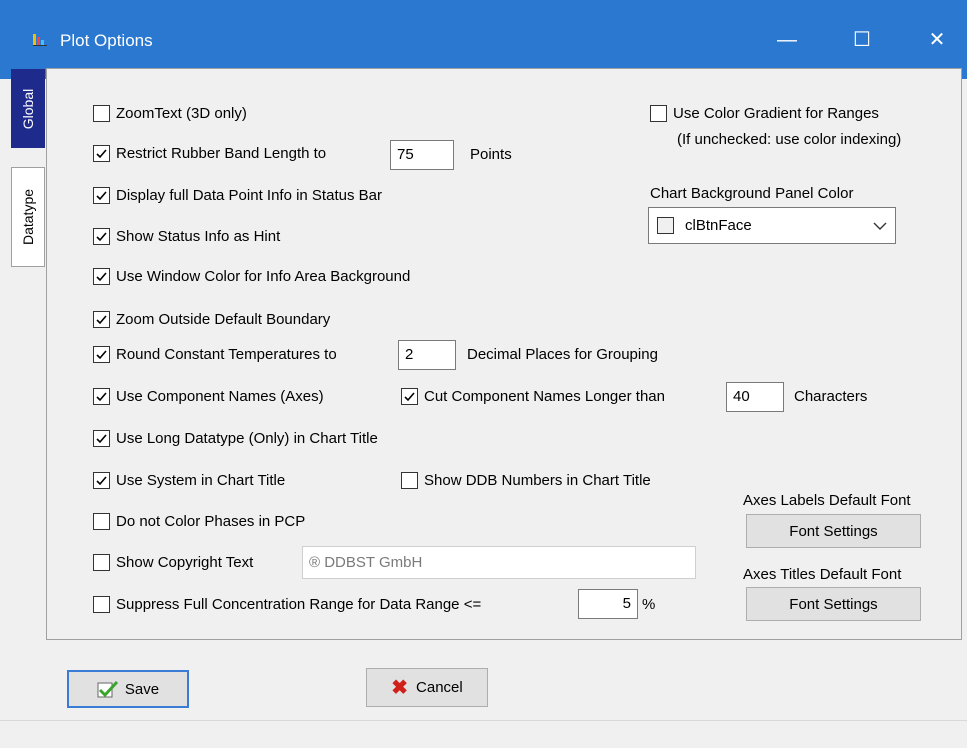 This screenshot has height=748, width=967. What do you see at coordinates (937, 40) in the screenshot?
I see `close-button: ✕` at bounding box center [937, 40].